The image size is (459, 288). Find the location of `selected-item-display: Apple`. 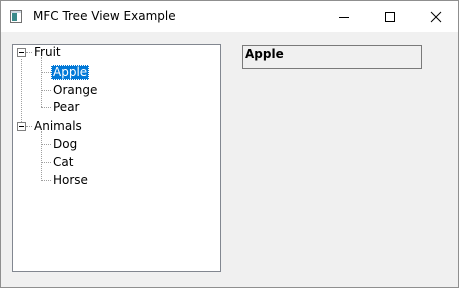

selected-item-display: Apple is located at coordinates (332, 57).